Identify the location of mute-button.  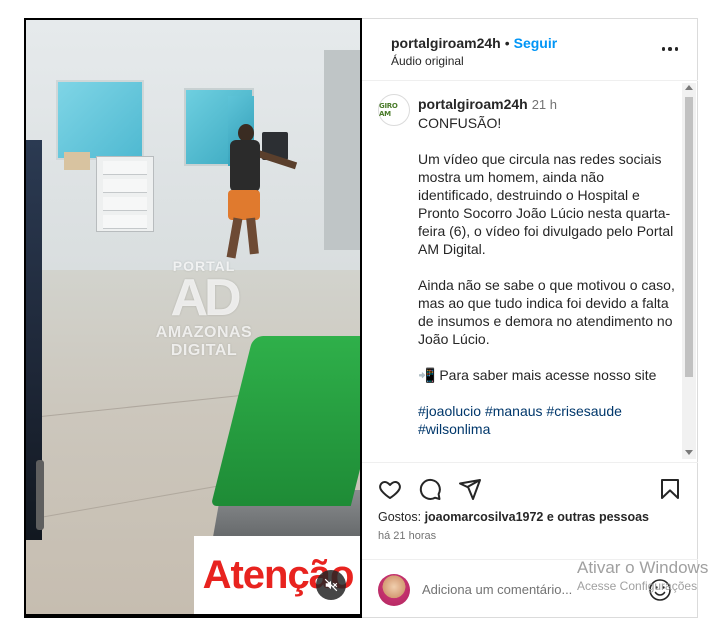
(331, 585).